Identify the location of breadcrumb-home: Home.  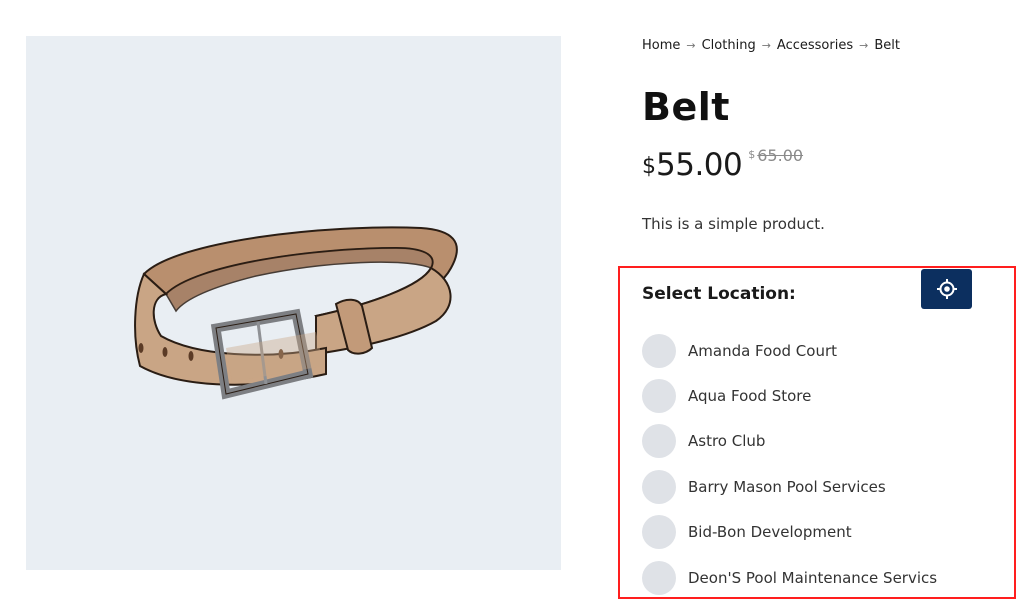
(661, 45).